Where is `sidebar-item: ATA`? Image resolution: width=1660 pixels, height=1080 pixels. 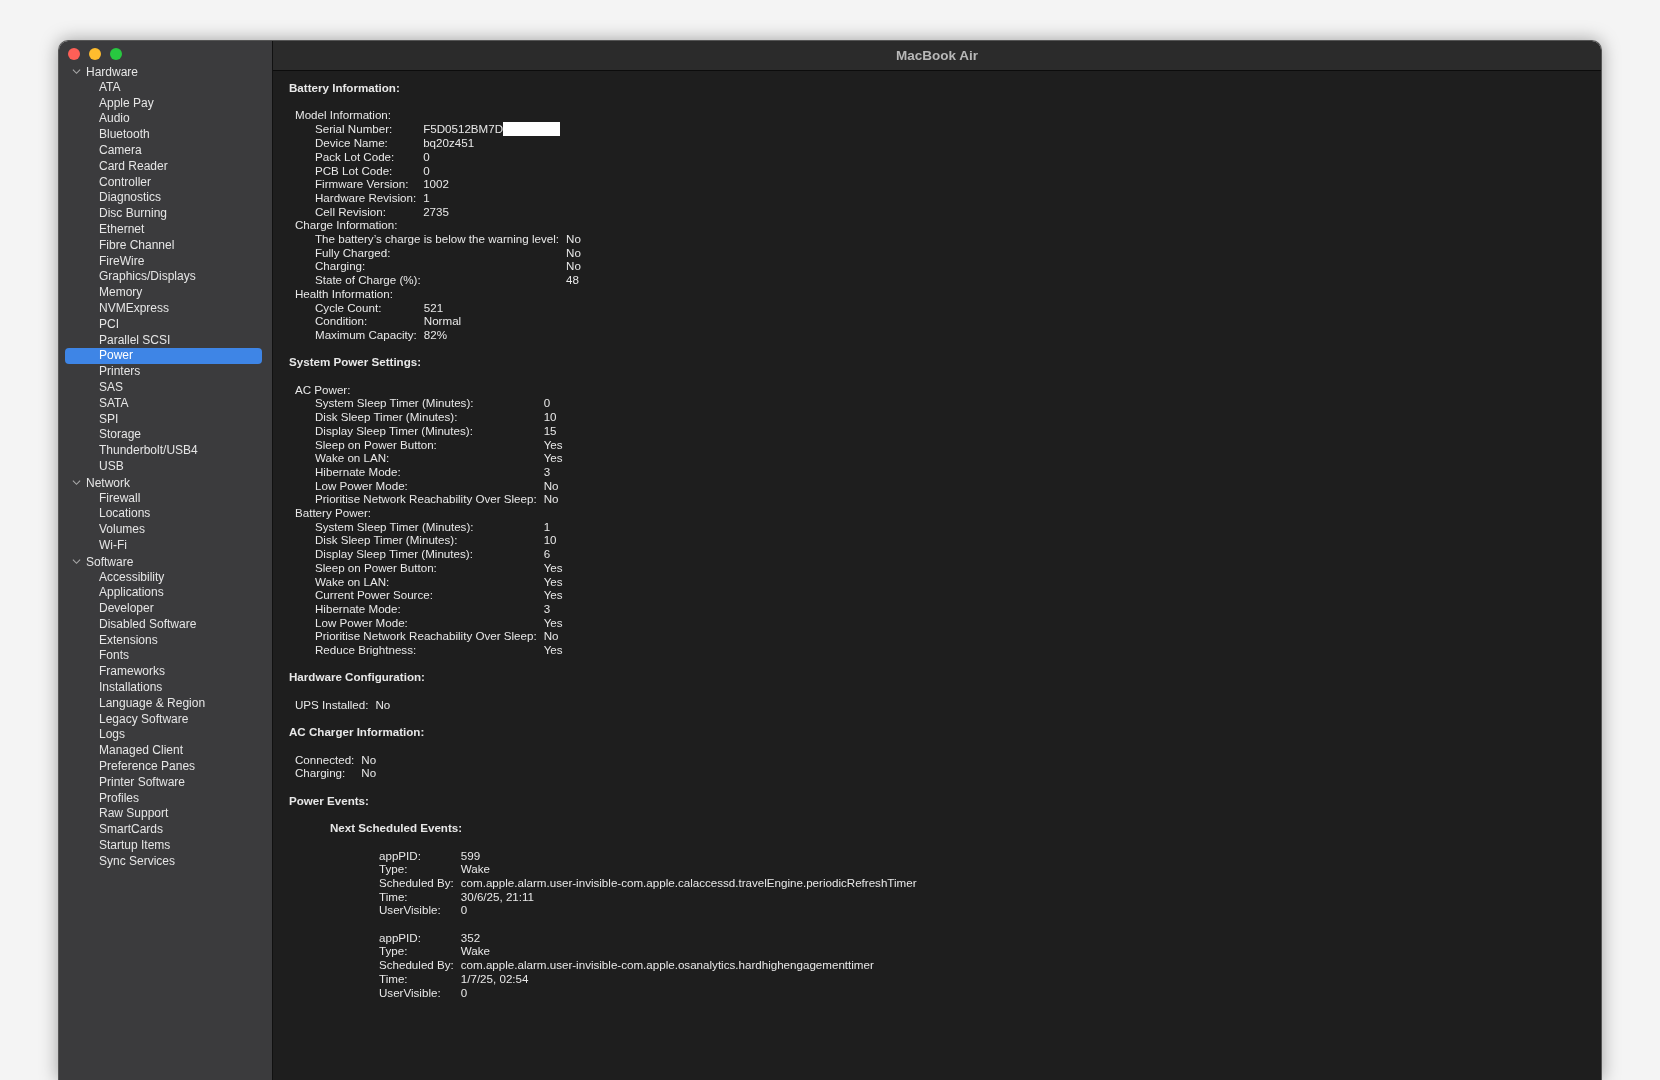
sidebar-item: ATA is located at coordinates (163, 87).